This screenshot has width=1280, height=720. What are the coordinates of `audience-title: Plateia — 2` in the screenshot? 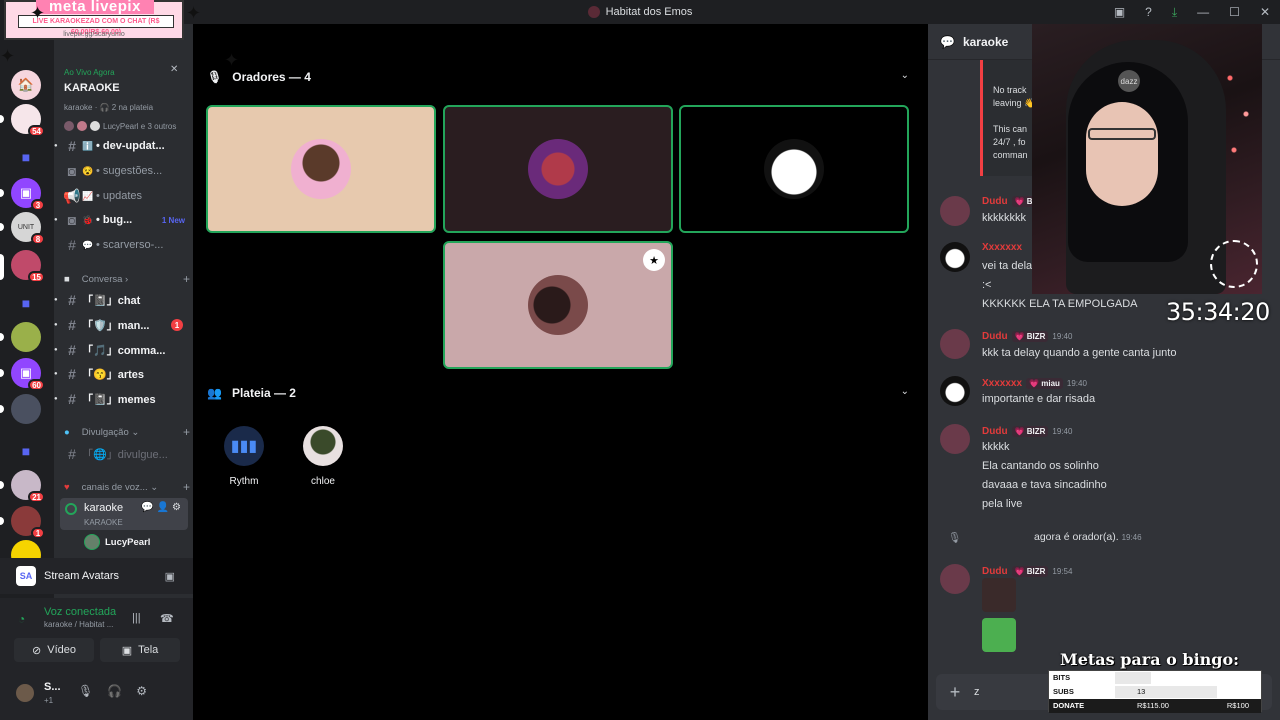 It's located at (263, 393).